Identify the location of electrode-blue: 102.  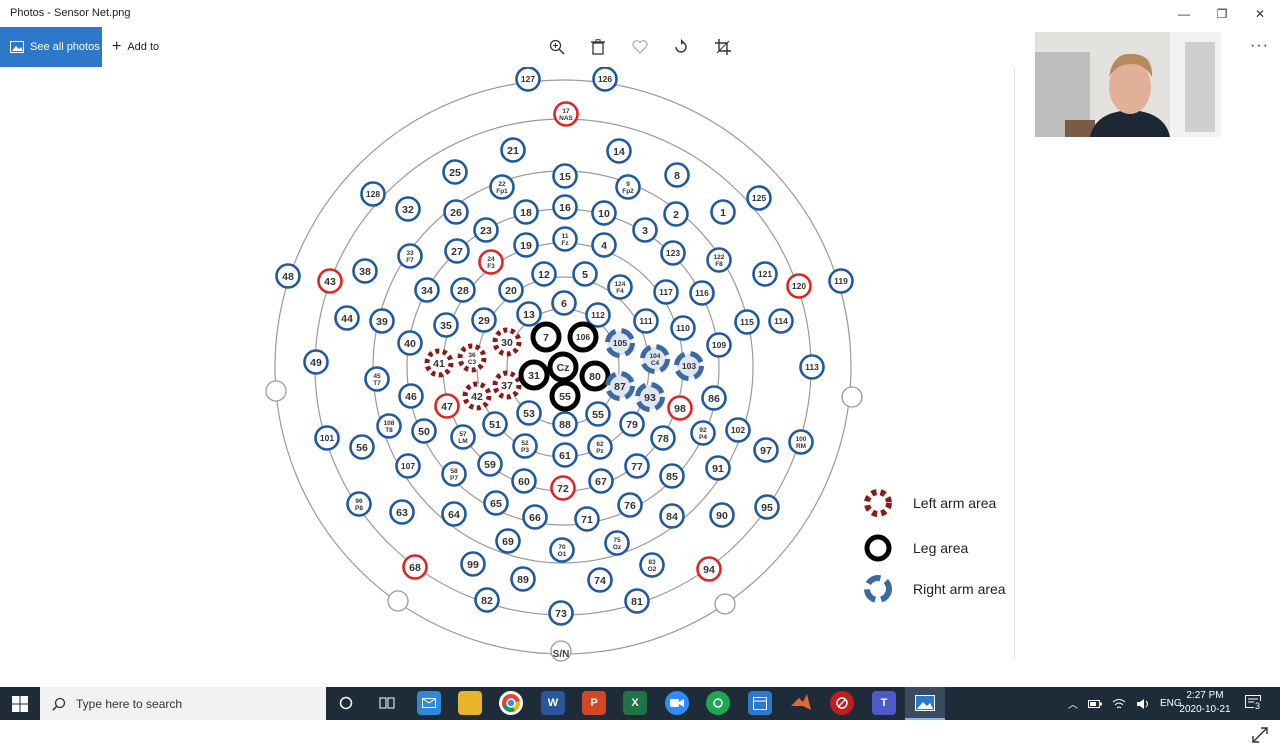
(738, 430).